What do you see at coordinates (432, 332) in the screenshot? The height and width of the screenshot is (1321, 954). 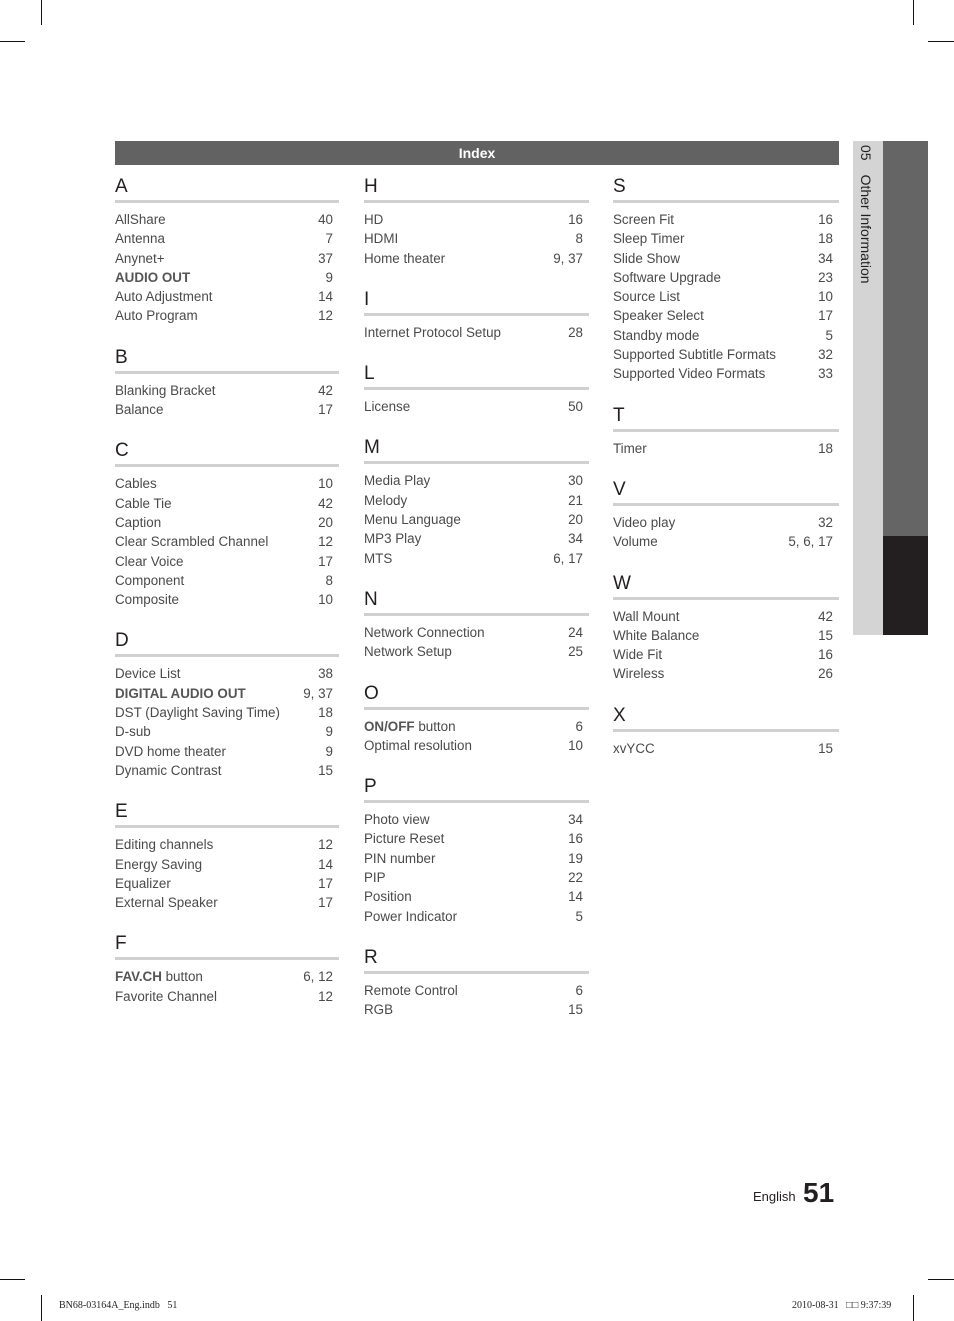 I see `entry-term: Internet Protocol Setup` at bounding box center [432, 332].